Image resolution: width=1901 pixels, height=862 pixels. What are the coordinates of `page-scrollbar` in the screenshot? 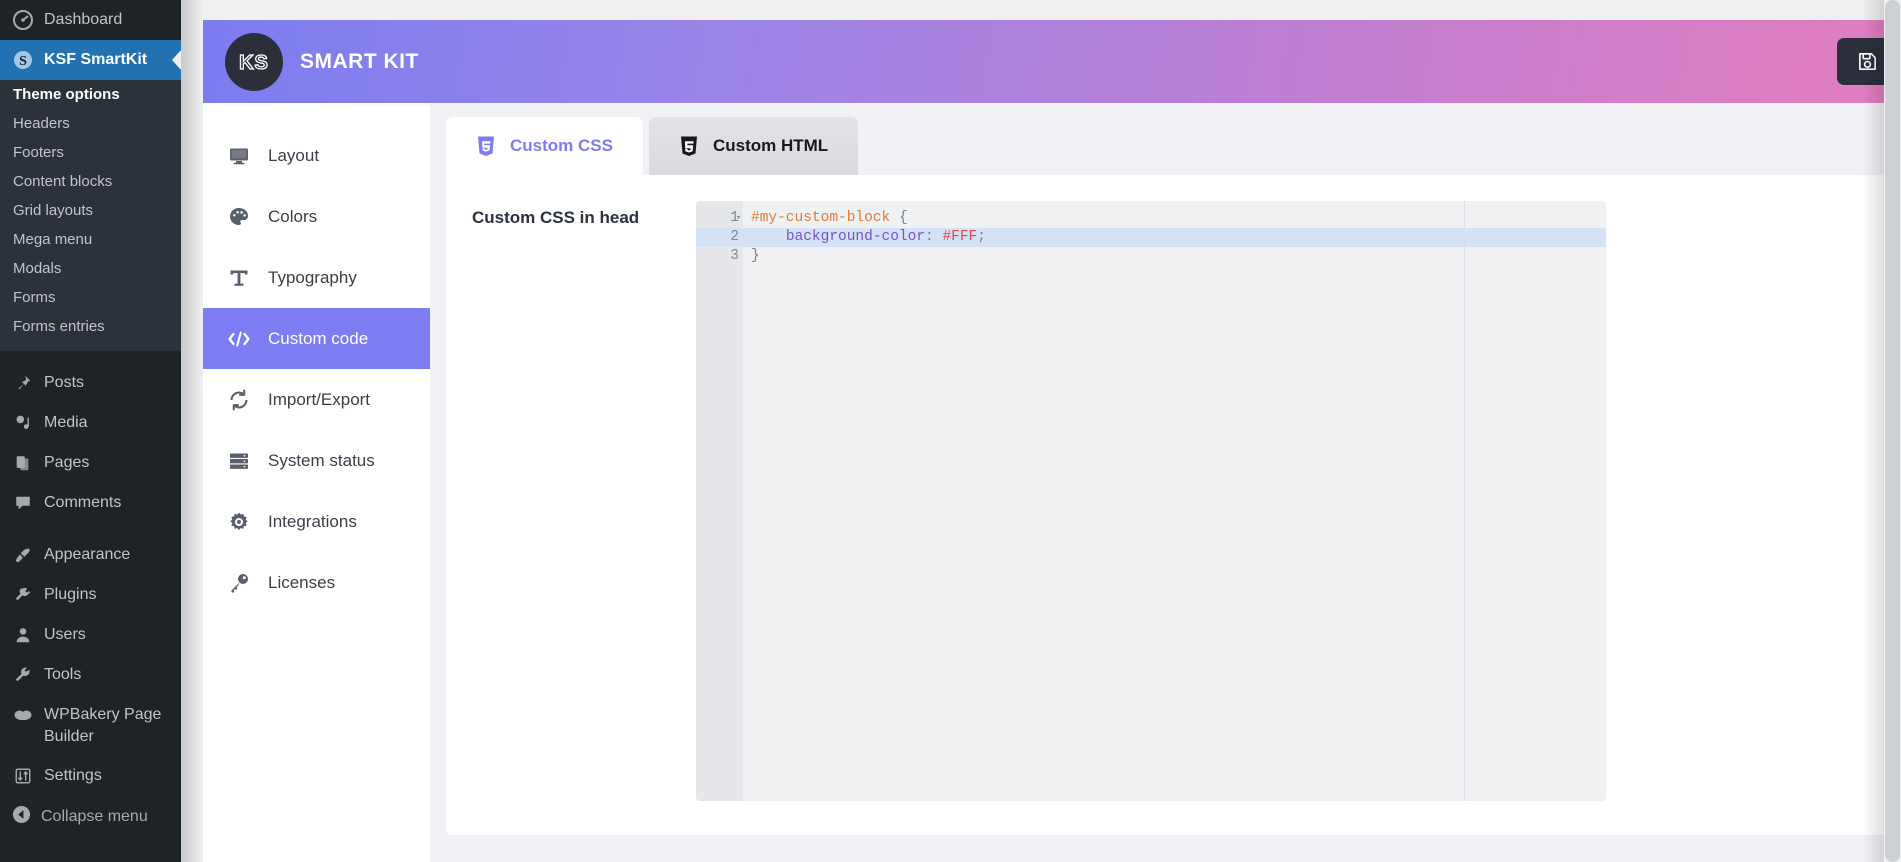 It's located at (1892, 431).